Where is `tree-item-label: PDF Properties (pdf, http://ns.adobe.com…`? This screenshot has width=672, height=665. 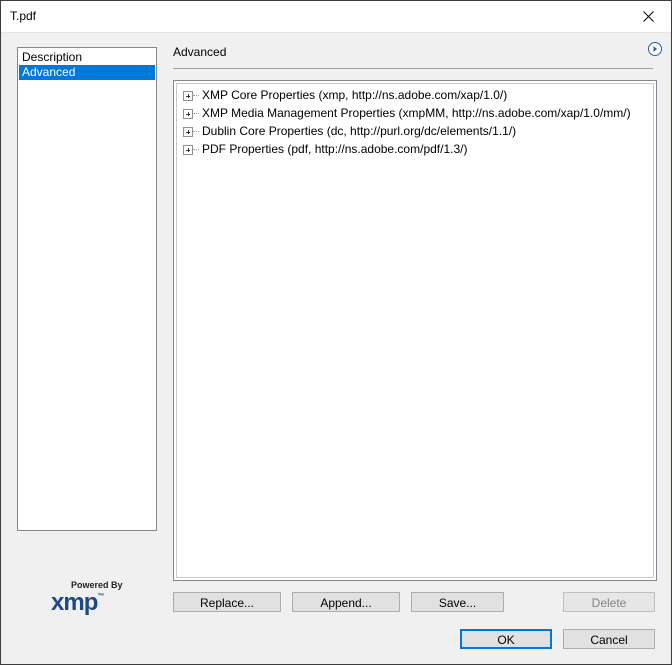 tree-item-label: PDF Properties (pdf, http://ns.adobe.com… is located at coordinates (335, 149).